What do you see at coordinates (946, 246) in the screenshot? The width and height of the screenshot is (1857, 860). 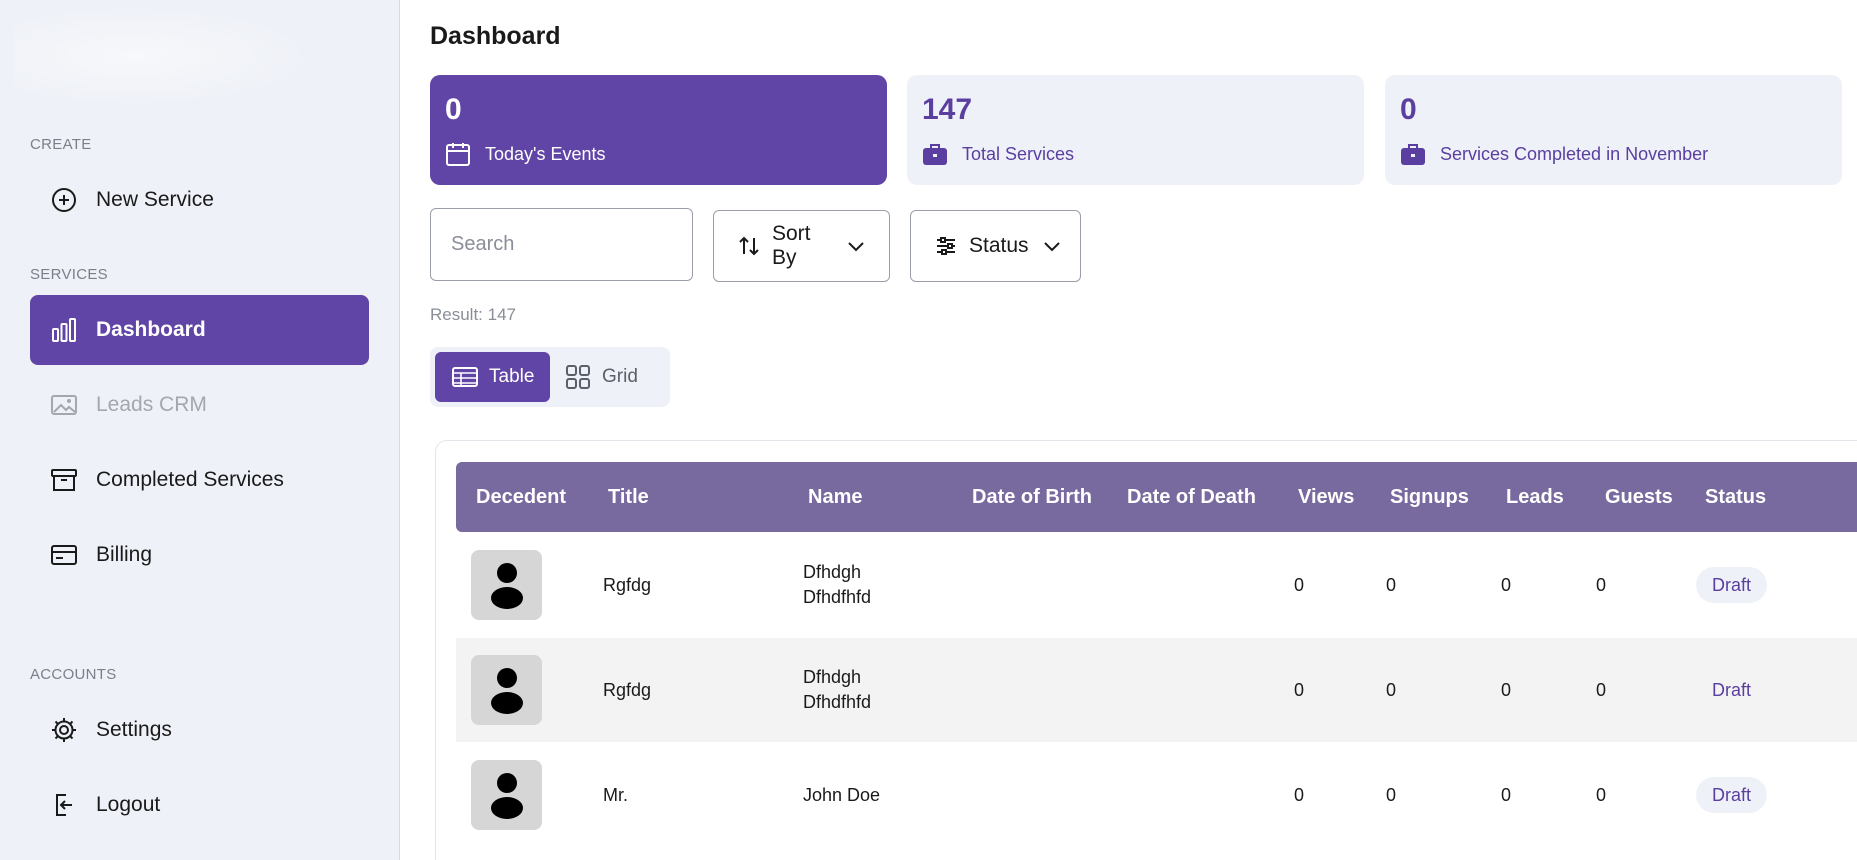 I see `sliders-icon` at bounding box center [946, 246].